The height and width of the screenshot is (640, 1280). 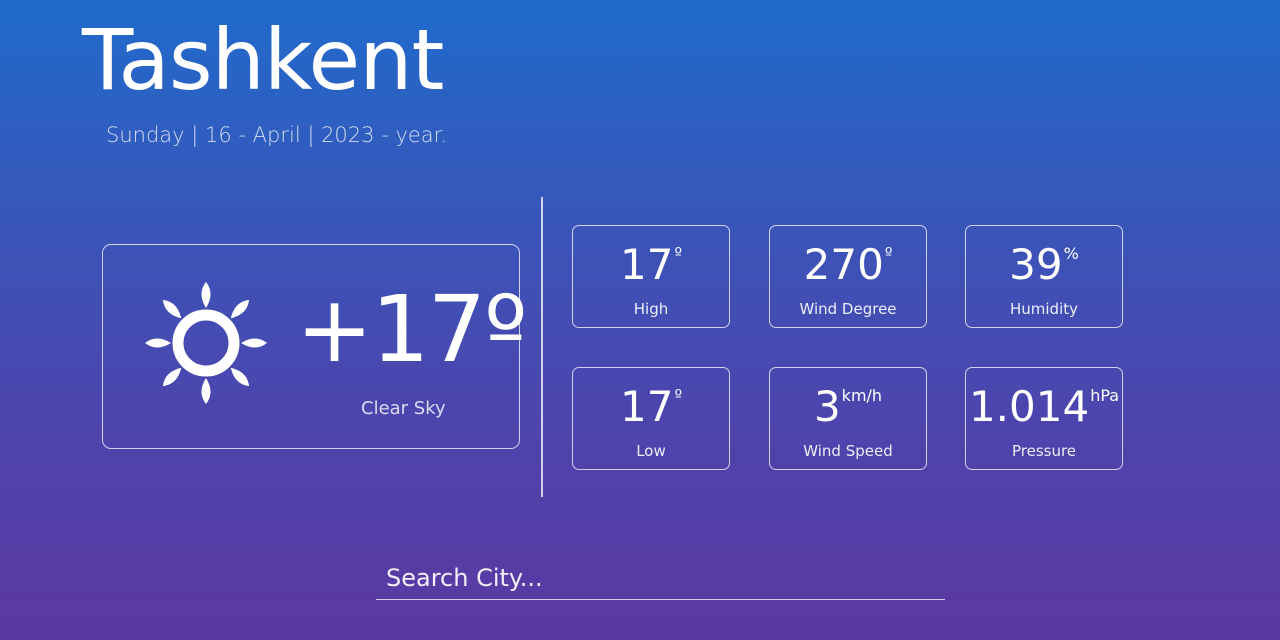 I want to click on stat-tile-wind-degree: 270º Wind Degree, so click(x=848, y=276).